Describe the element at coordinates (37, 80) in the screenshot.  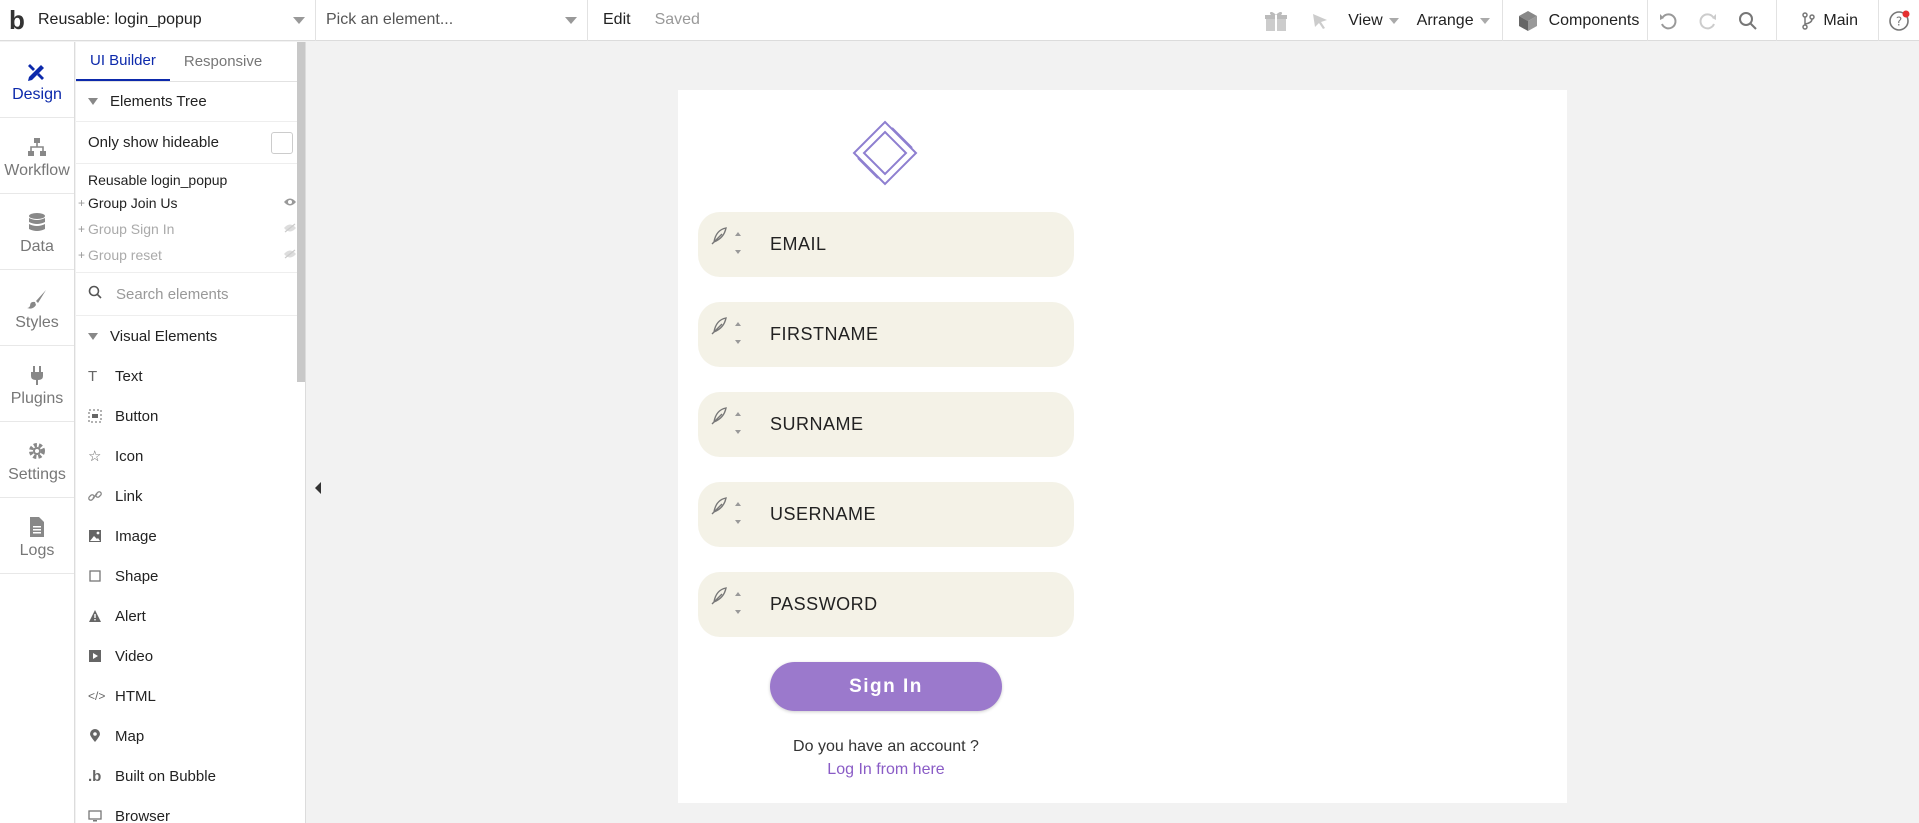
I see `nav-design: Design` at that location.